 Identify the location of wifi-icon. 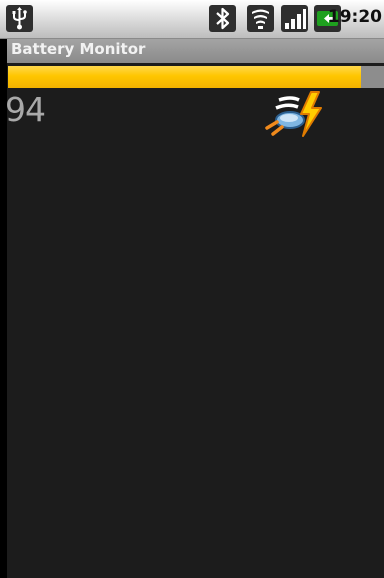
(260, 18).